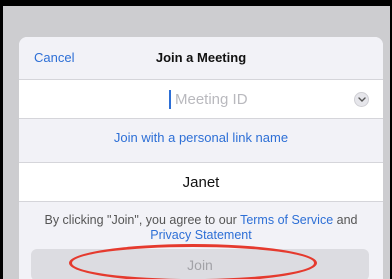 The height and width of the screenshot is (279, 392). Describe the element at coordinates (286, 220) in the screenshot. I see `terms-of-service-link: Terms of Service` at that location.